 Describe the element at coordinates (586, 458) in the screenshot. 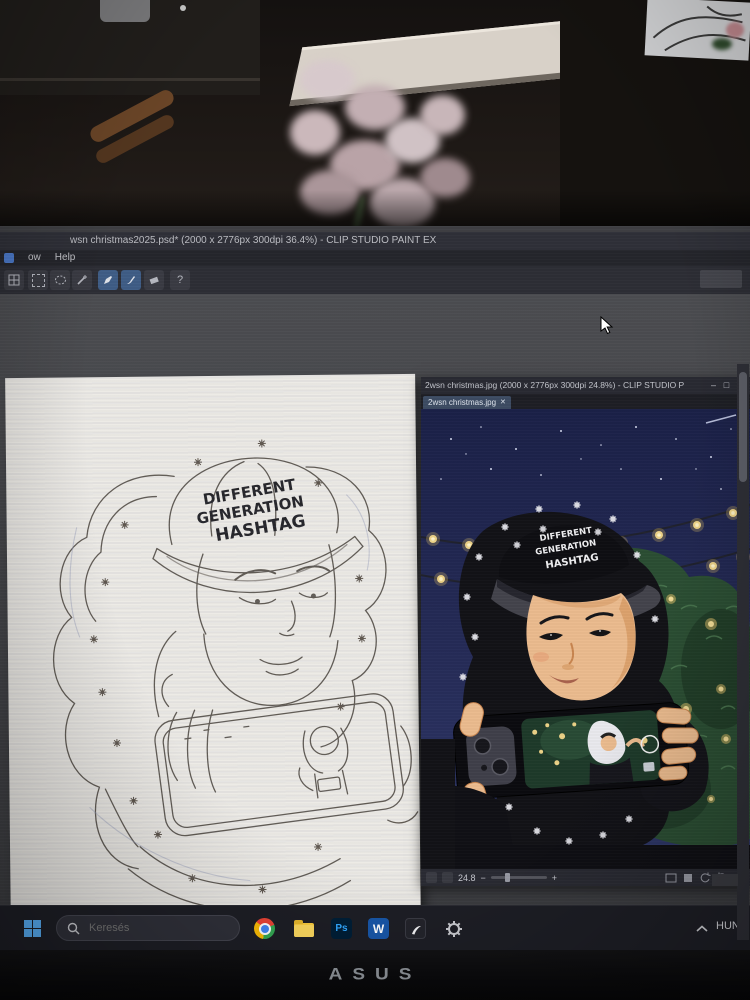

I see `stars` at that location.